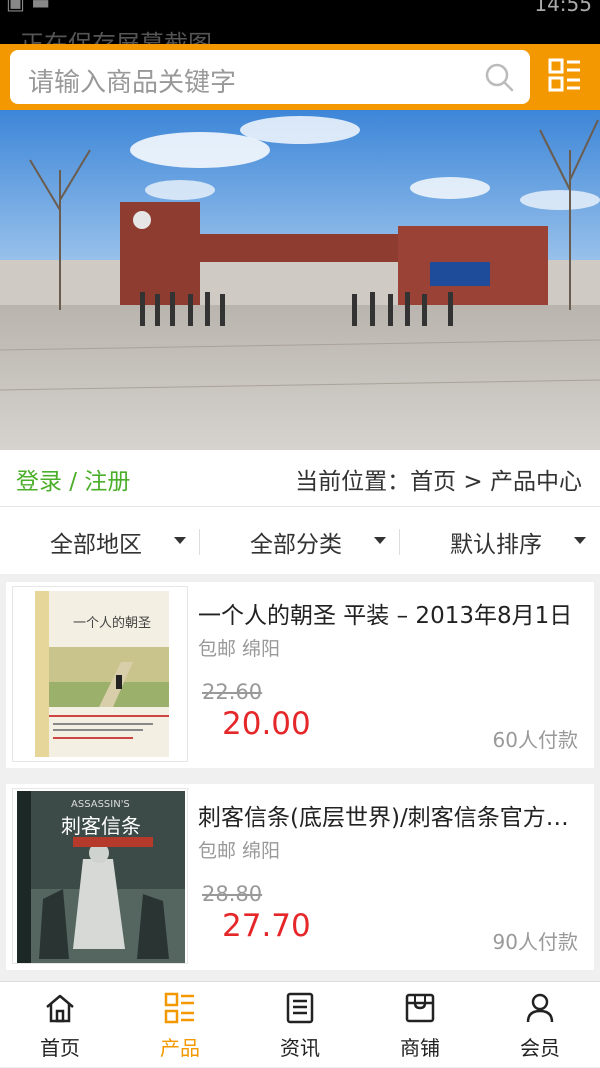  I want to click on tab-member: 会员, so click(540, 1025).